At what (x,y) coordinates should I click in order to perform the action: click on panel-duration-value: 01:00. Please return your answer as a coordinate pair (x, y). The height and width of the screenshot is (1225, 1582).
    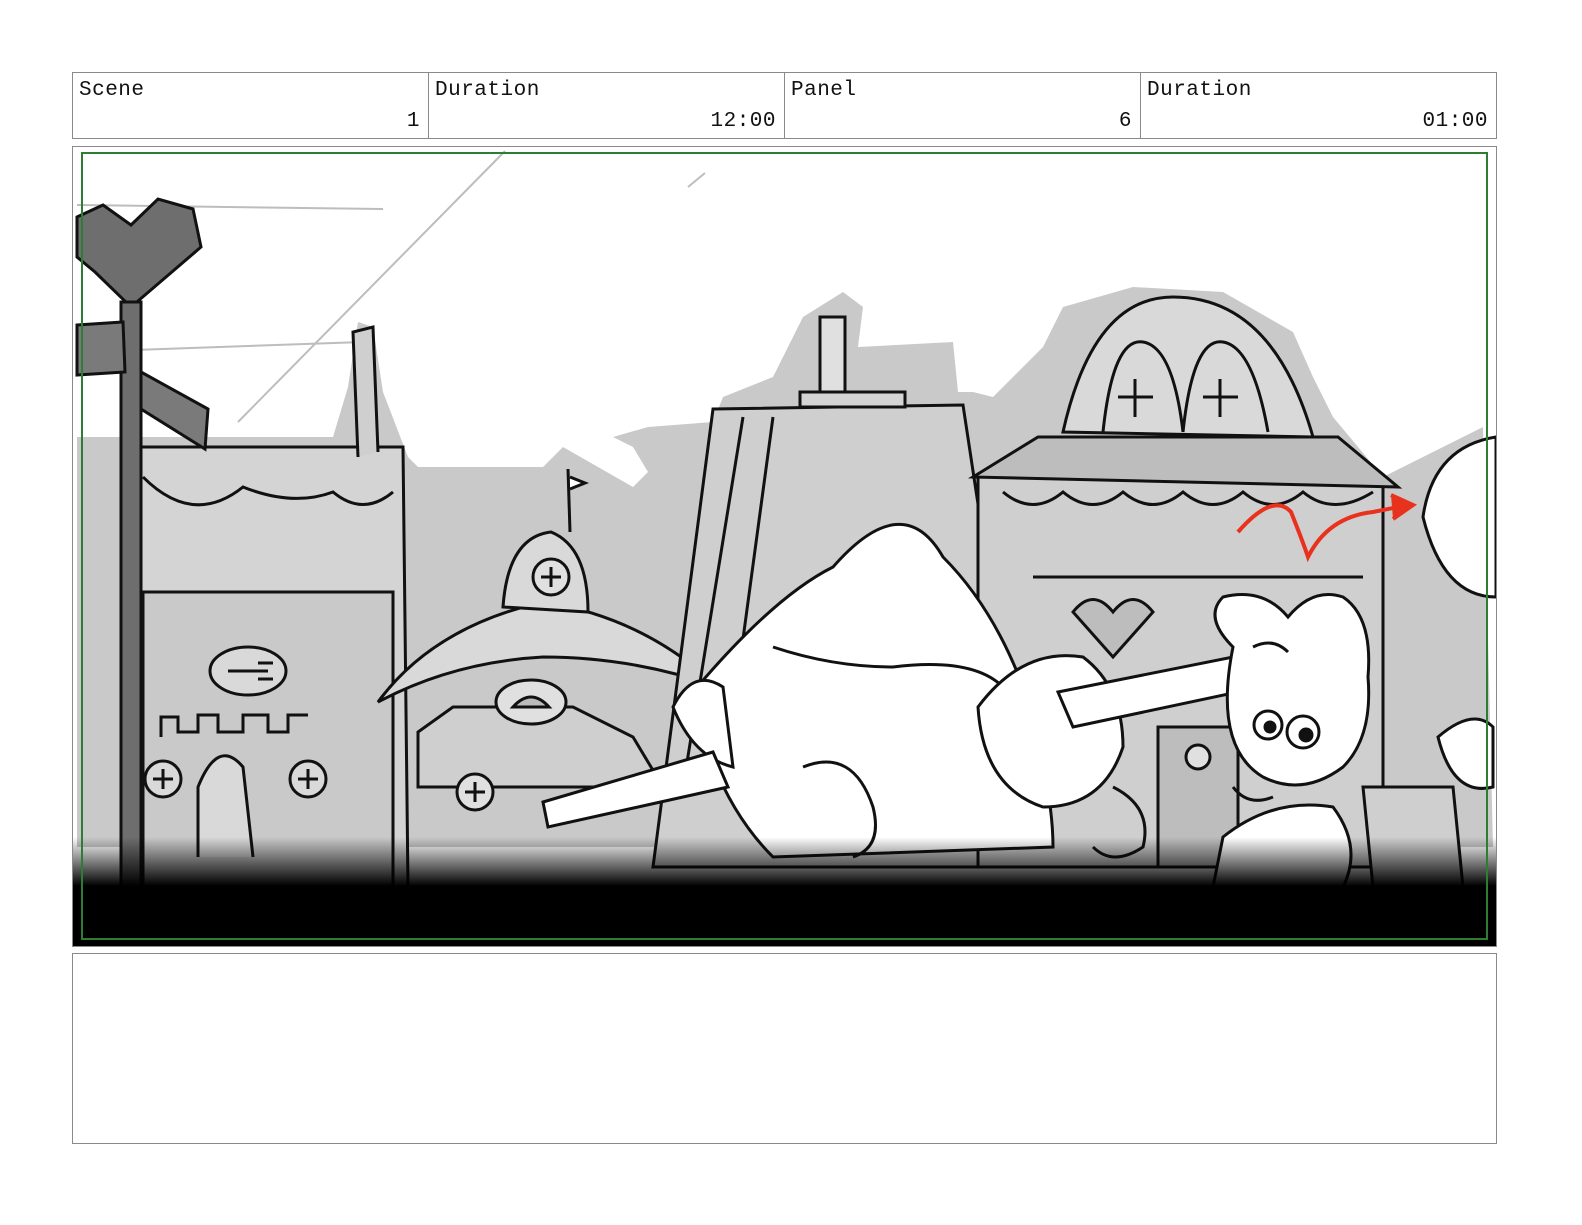
    Looking at the image, I should click on (1455, 121).